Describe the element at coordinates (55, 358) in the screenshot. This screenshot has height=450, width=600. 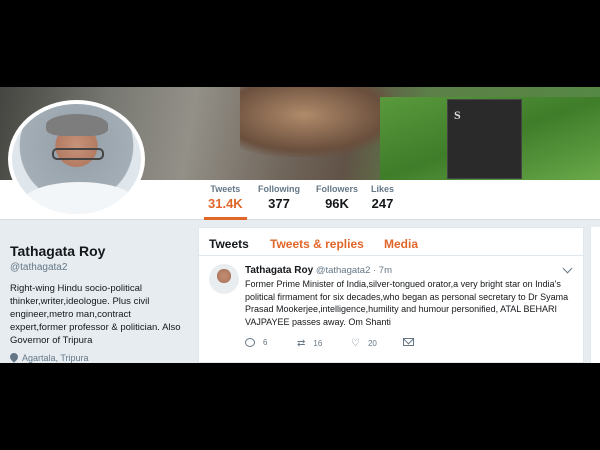
I see `location-text: Agartala, Tripura` at that location.